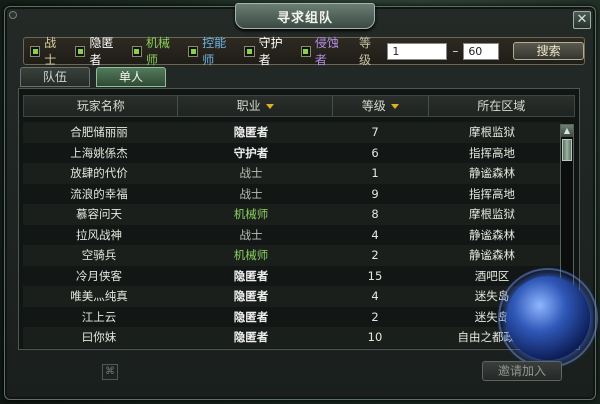 The width and height of the screenshot is (600, 404). What do you see at coordinates (99, 234) in the screenshot?
I see `cell-name: 拉风战神` at bounding box center [99, 234].